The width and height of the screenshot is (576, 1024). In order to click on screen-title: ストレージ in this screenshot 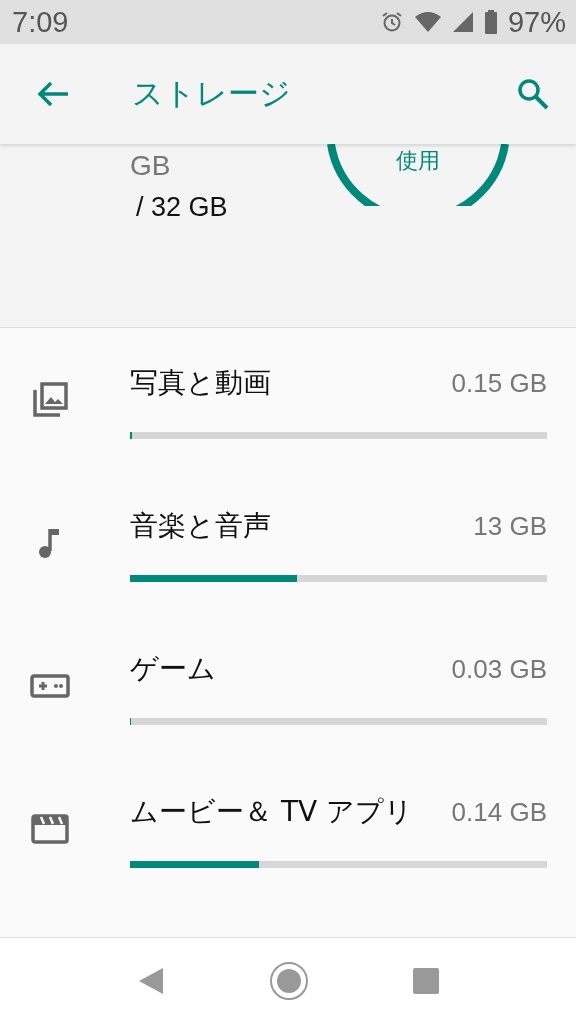, I will do `click(212, 93)`.